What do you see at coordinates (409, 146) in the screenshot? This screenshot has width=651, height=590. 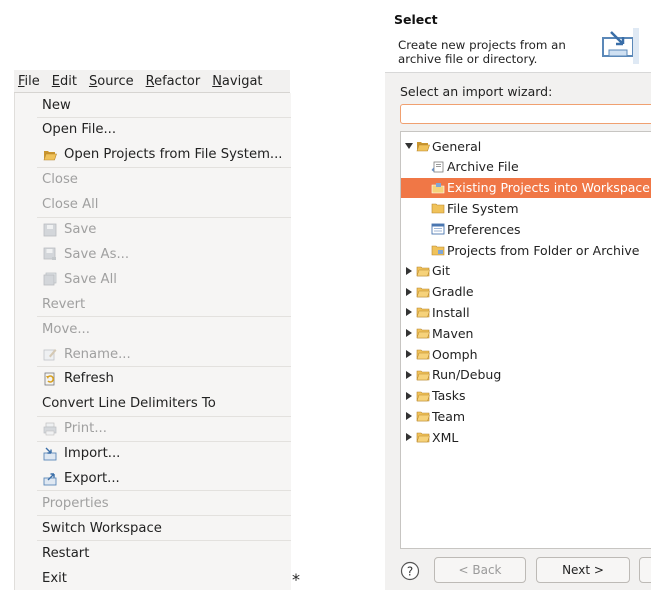 I see `expand-arrow-down-icon` at bounding box center [409, 146].